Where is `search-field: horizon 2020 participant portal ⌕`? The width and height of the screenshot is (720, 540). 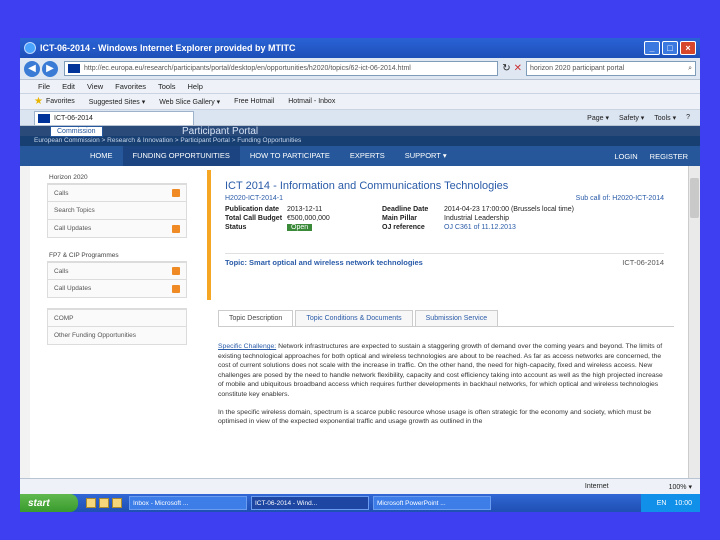
search-field: horizon 2020 participant portal ⌕ is located at coordinates (611, 68).